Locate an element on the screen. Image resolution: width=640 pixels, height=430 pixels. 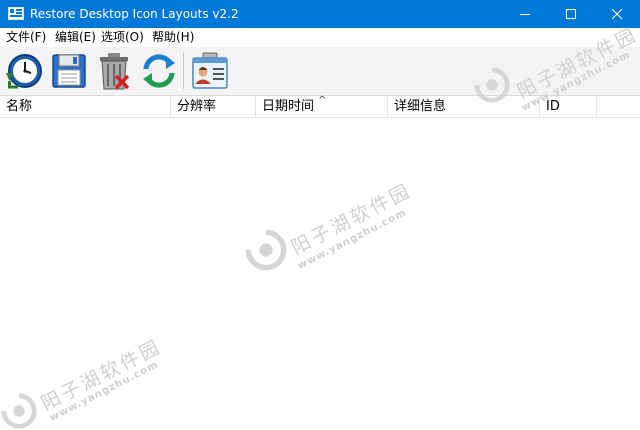
maximize-button is located at coordinates (571, 14).